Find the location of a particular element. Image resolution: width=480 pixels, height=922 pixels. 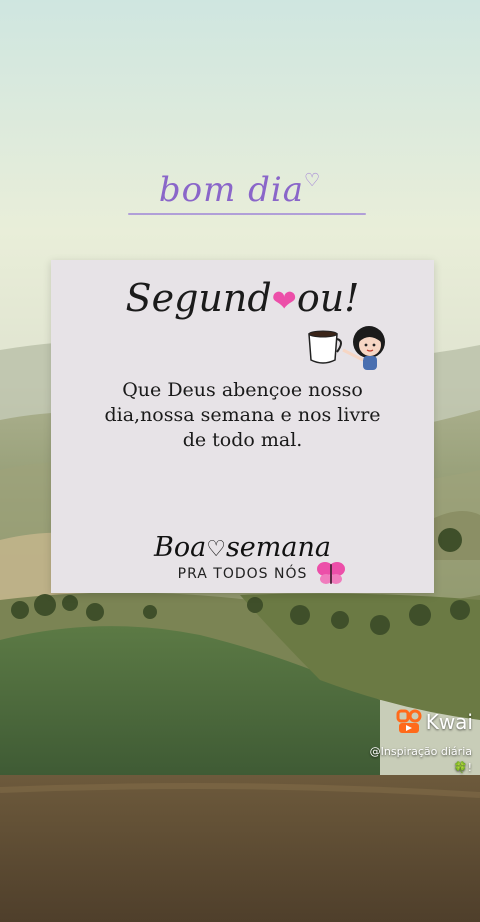

creator-handle: @Inspiração diária🍀! is located at coordinates (412, 760).